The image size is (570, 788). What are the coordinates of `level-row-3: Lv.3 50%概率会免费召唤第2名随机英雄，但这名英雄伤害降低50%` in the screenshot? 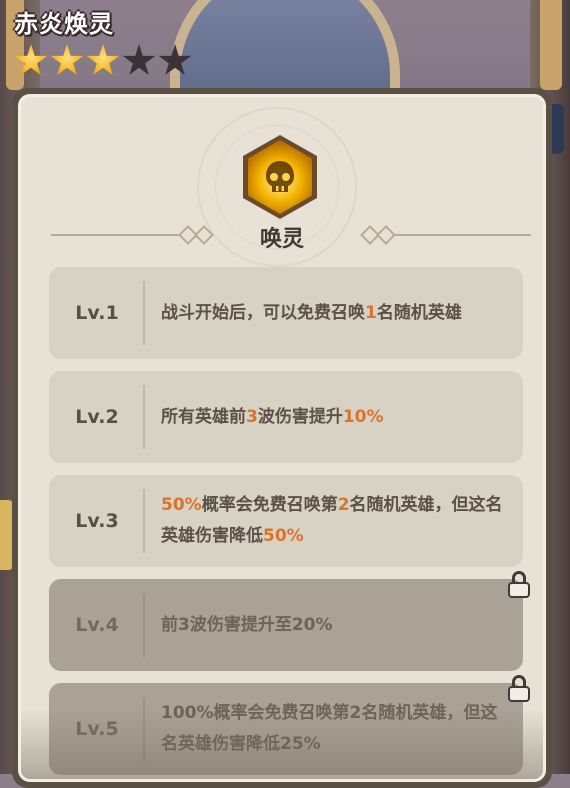 It's located at (286, 521).